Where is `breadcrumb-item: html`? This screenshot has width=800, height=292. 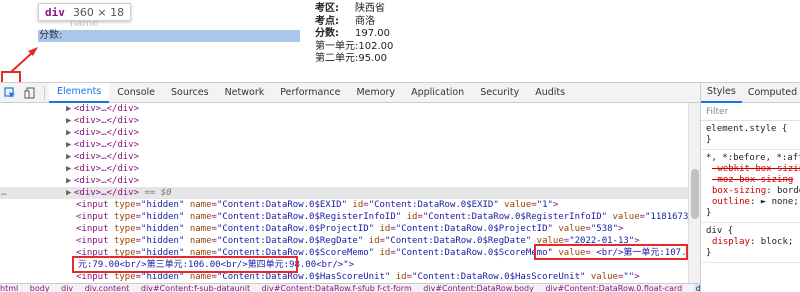
breadcrumb-item: html is located at coordinates (9, 288).